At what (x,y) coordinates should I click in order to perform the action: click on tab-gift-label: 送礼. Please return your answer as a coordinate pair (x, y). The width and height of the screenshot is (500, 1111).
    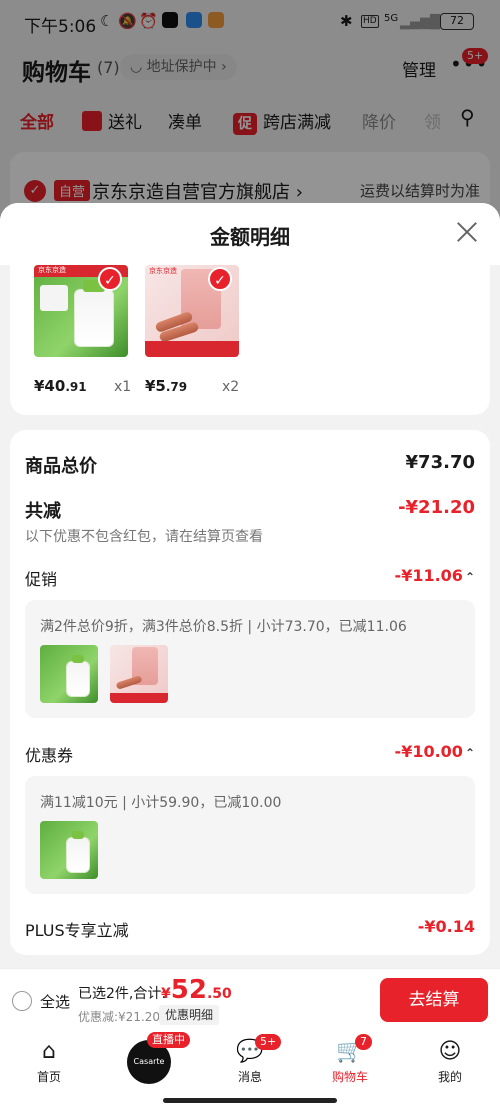
    Looking at the image, I should click on (125, 123).